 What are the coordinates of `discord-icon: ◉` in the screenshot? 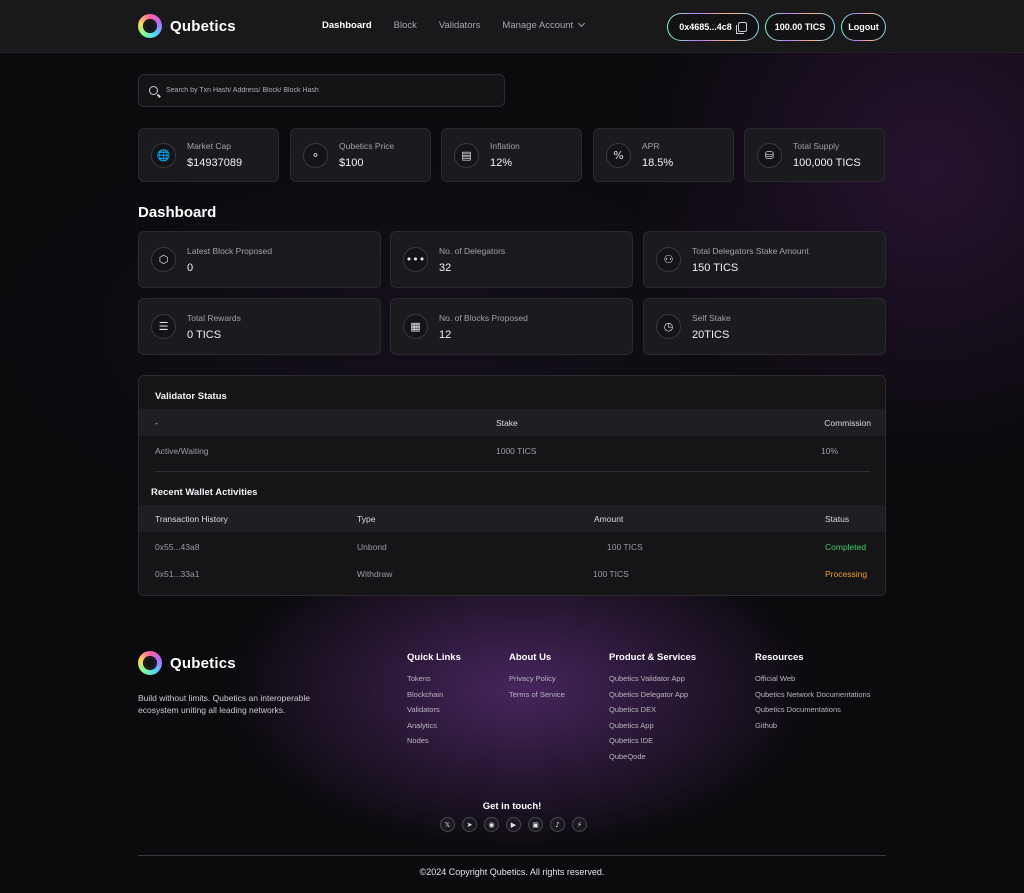 It's located at (491, 824).